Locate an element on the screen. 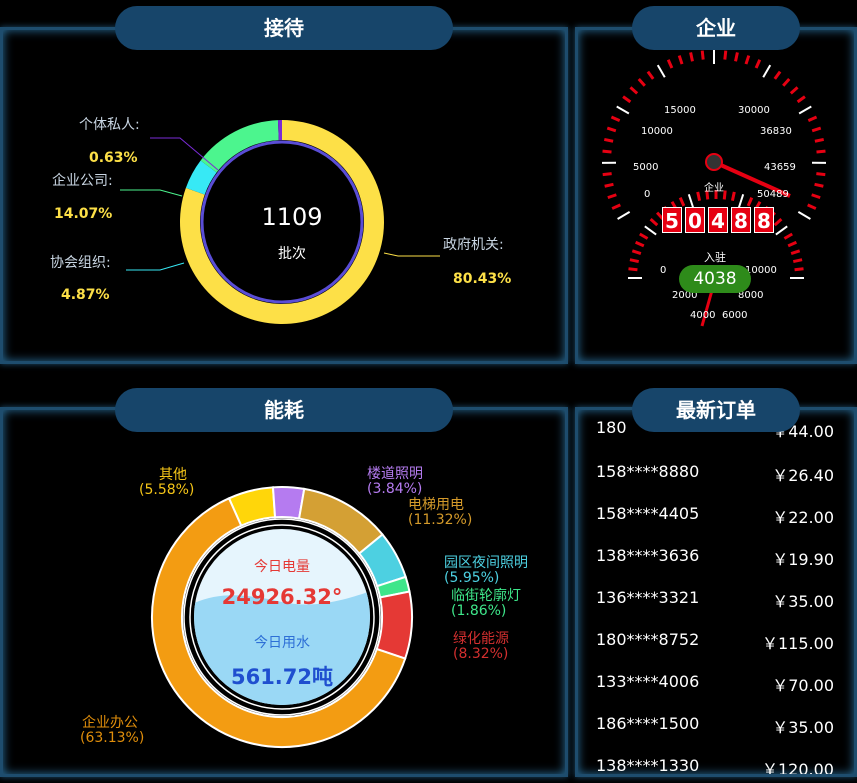  pct-private: 0.63% is located at coordinates (113, 158).